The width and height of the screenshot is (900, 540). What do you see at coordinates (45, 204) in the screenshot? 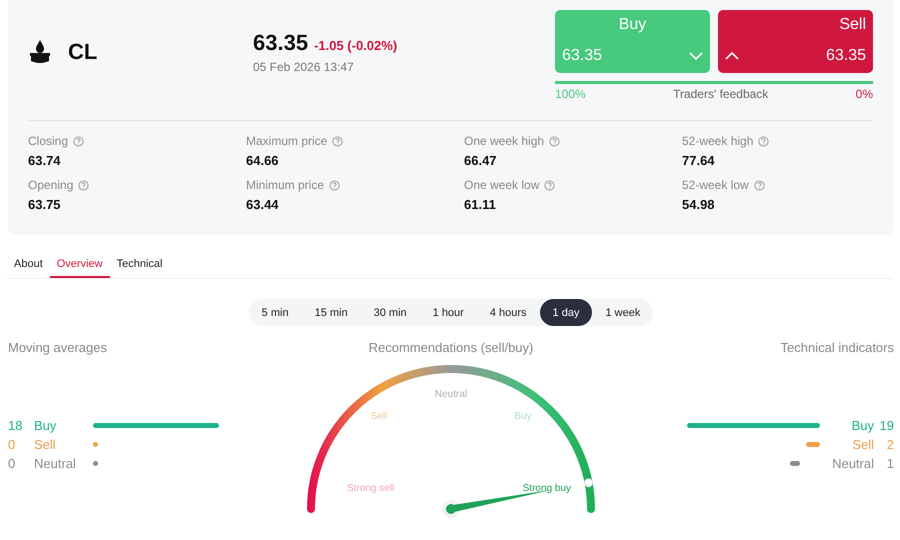
I see `stat-value: 63.75` at bounding box center [45, 204].